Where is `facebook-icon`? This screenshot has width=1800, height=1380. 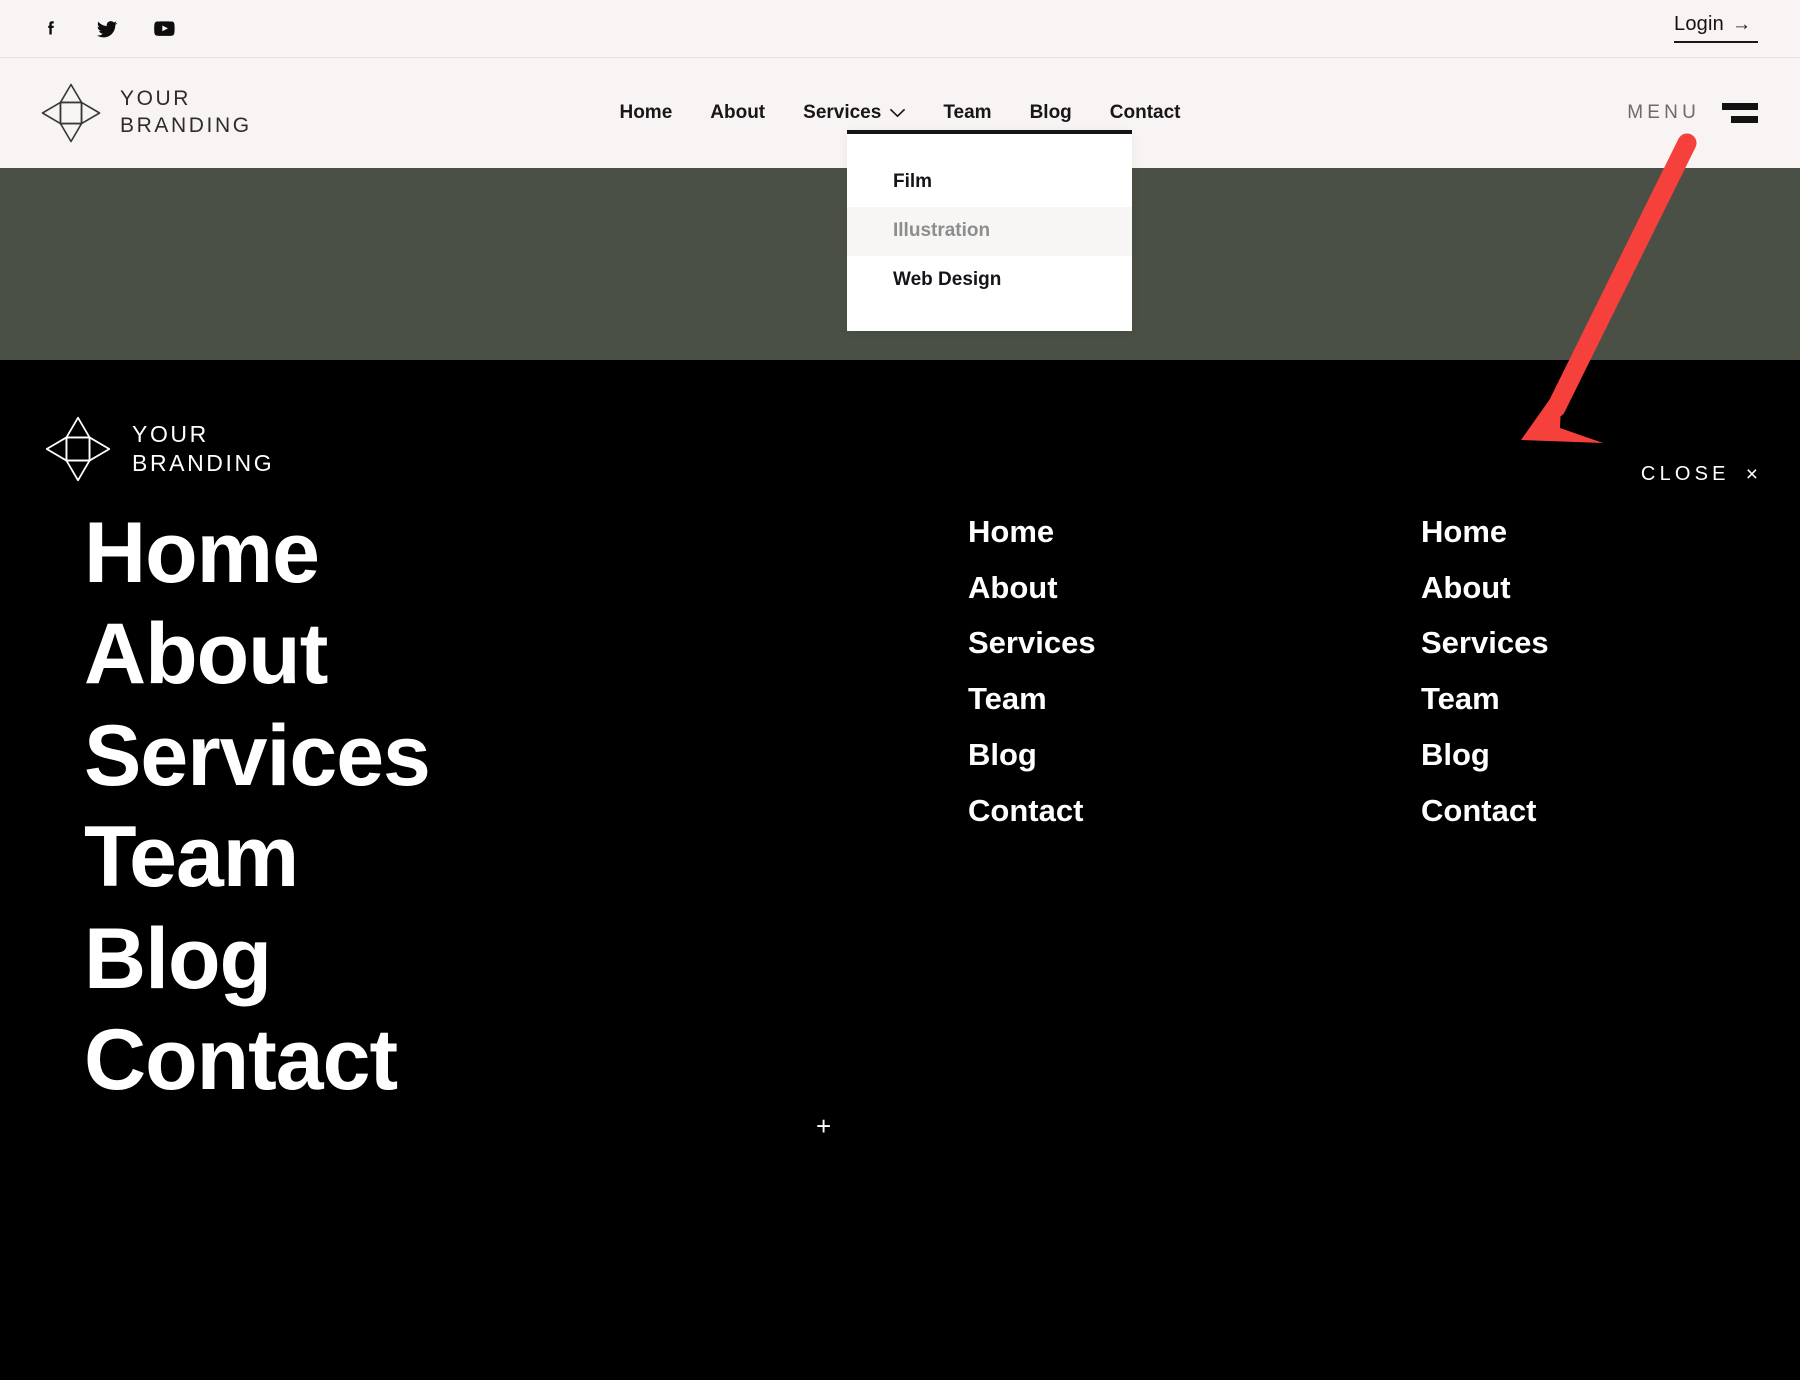
facebook-icon is located at coordinates (51, 29).